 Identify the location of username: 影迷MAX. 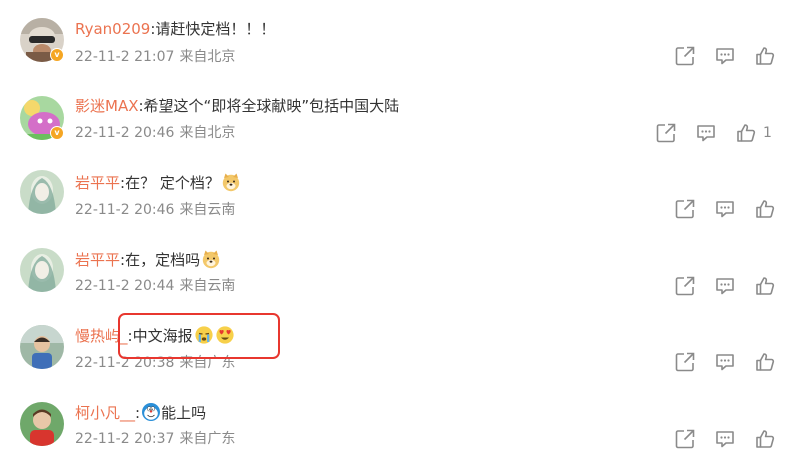
(106, 106).